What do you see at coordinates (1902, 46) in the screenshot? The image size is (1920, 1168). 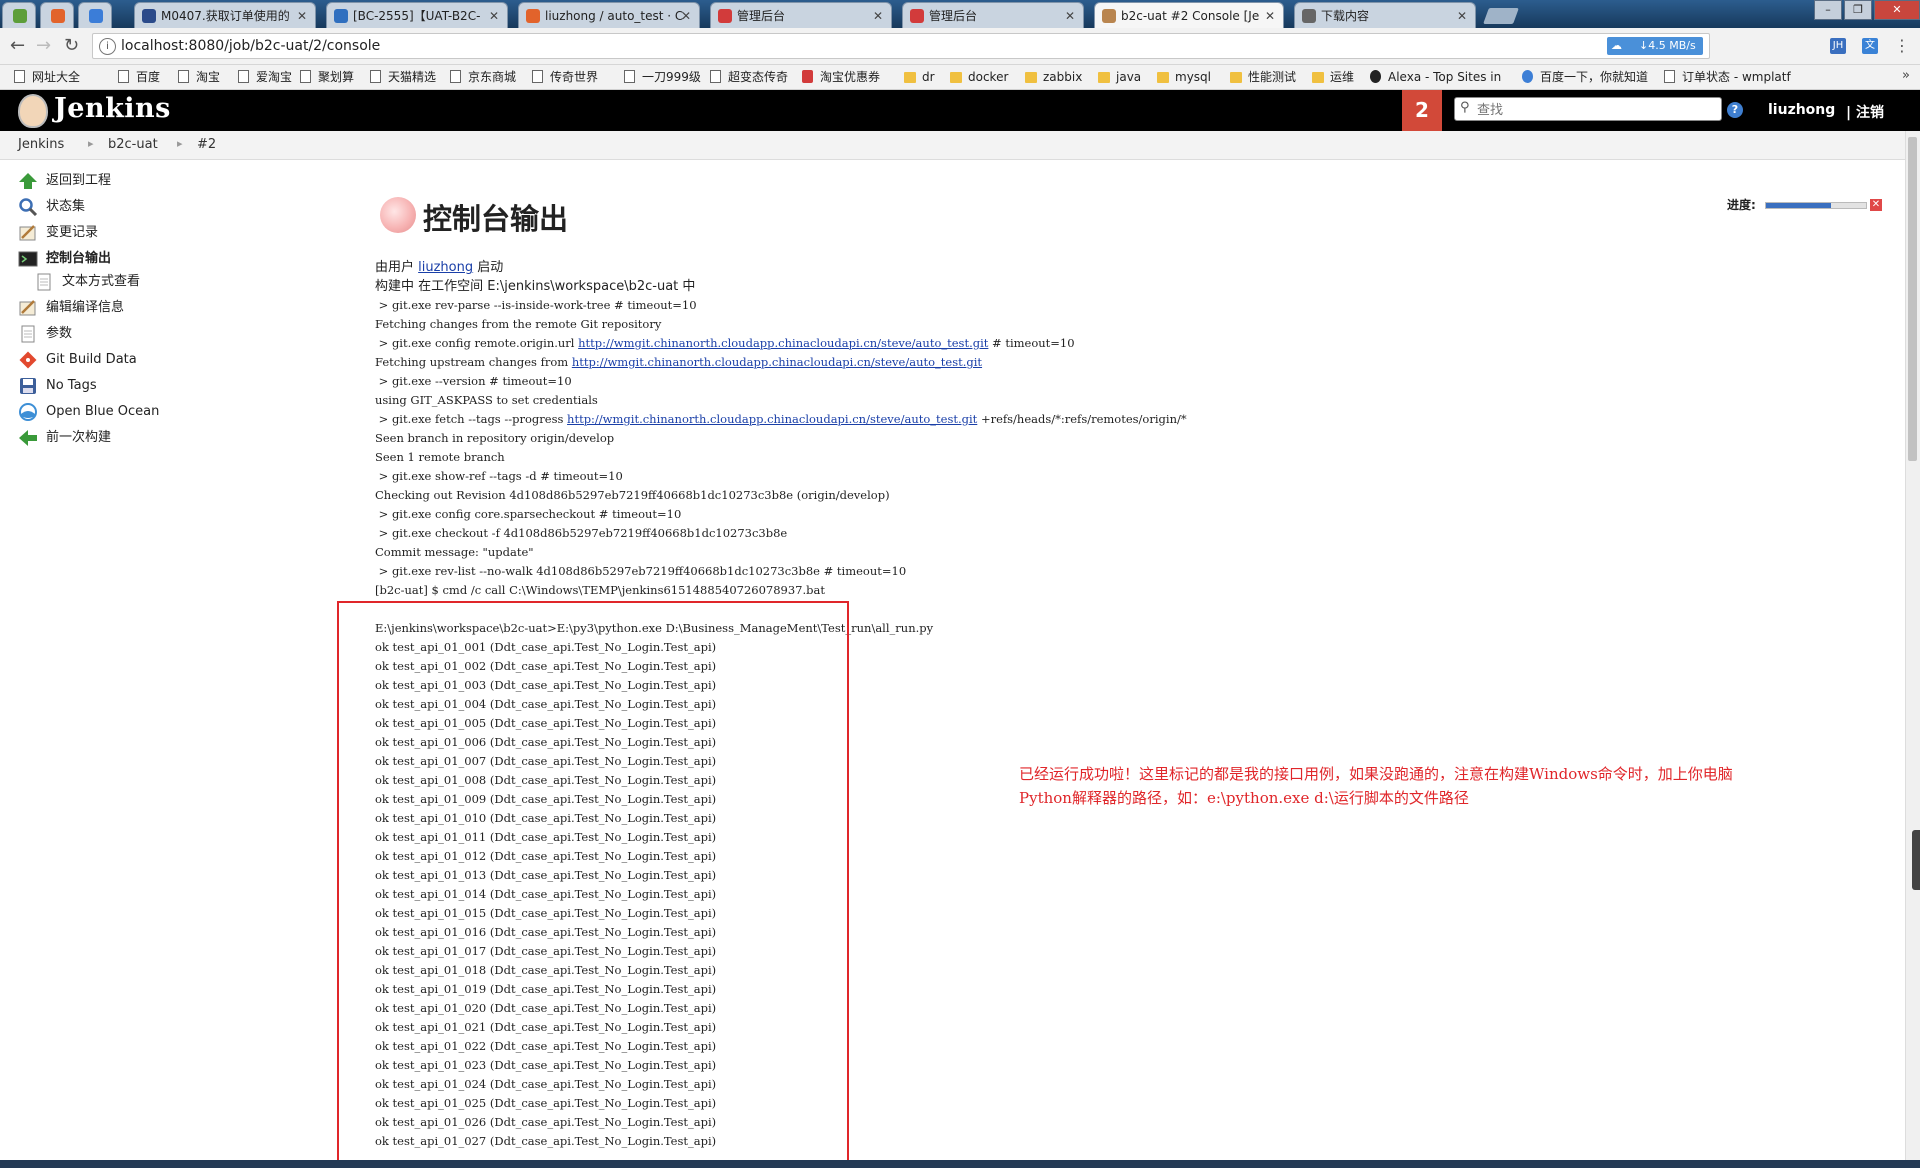 I see `menu-icon: ⋮` at bounding box center [1902, 46].